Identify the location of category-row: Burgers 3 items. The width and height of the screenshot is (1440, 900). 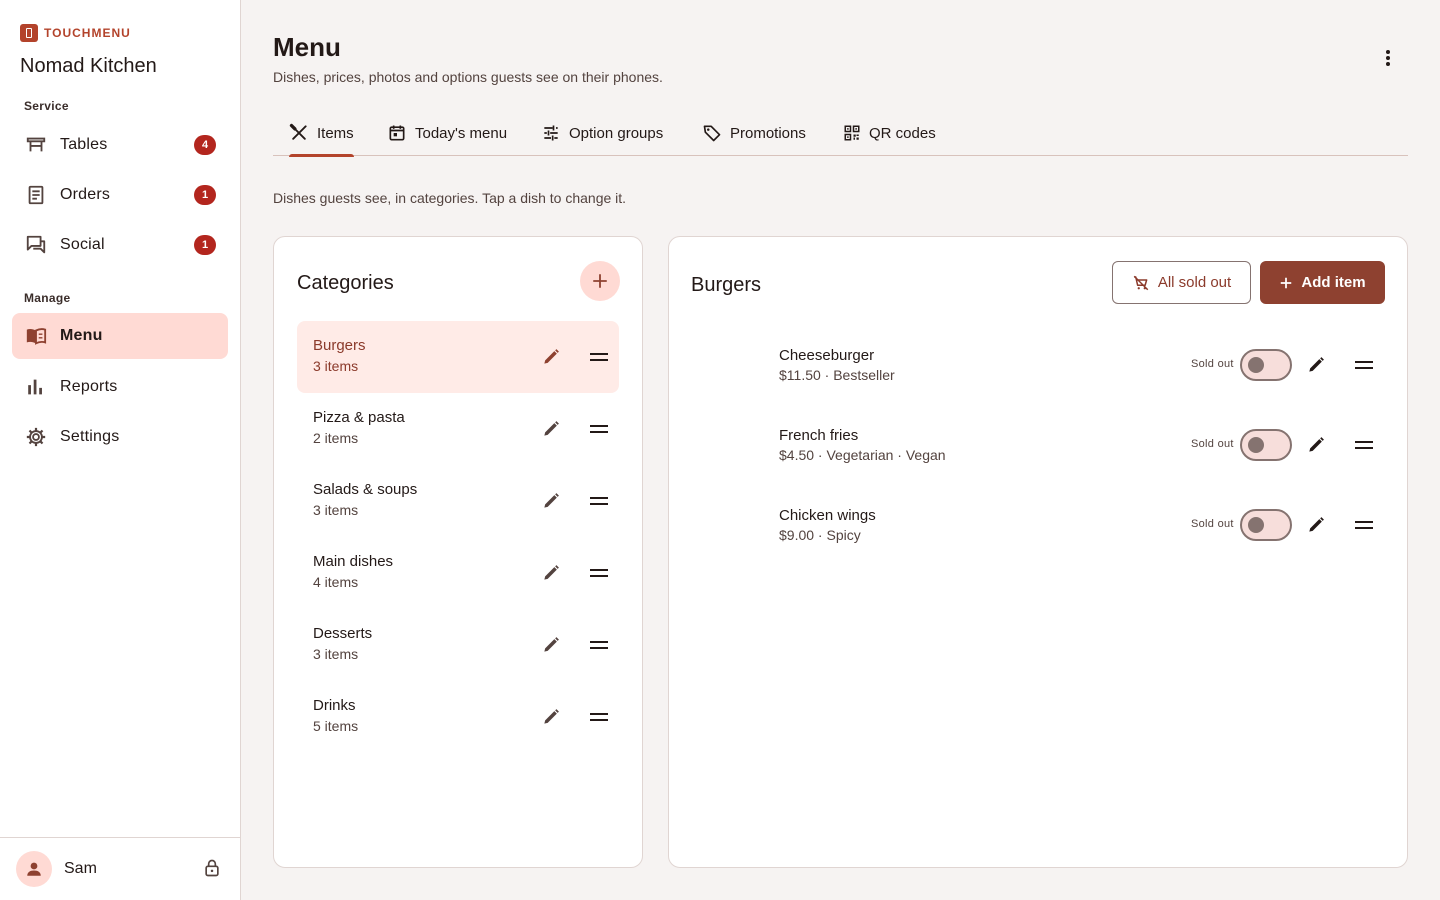
(458, 357).